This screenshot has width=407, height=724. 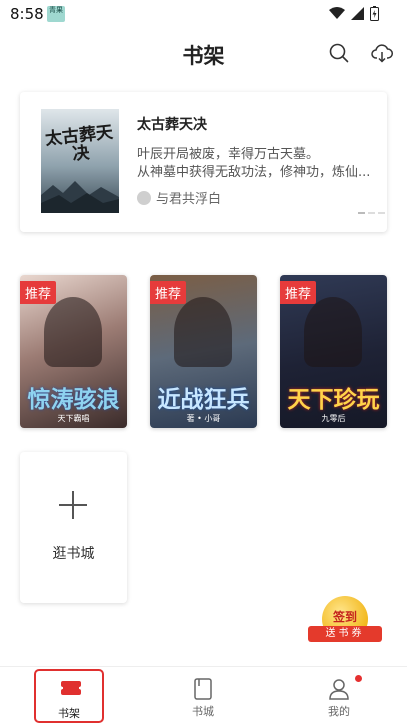 I want to click on user-icon, so click(x=339, y=689).